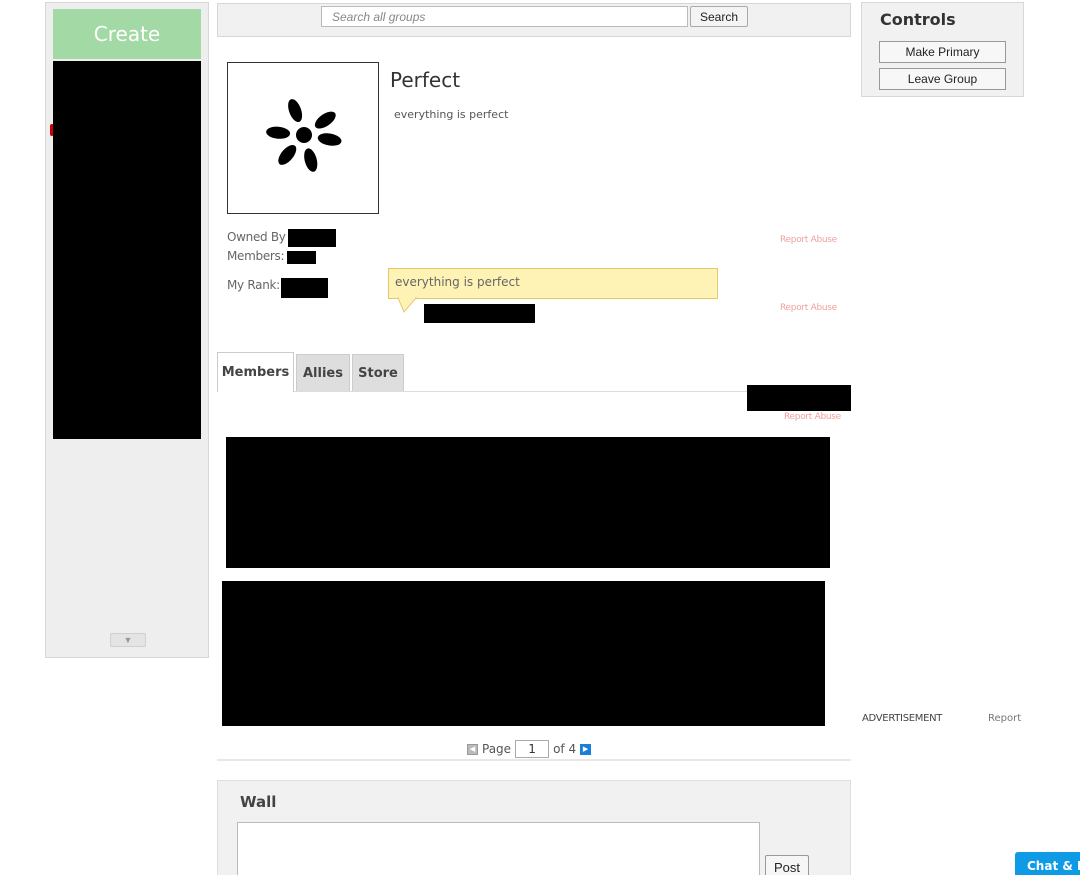  I want to click on shout-tail, so click(407, 305).